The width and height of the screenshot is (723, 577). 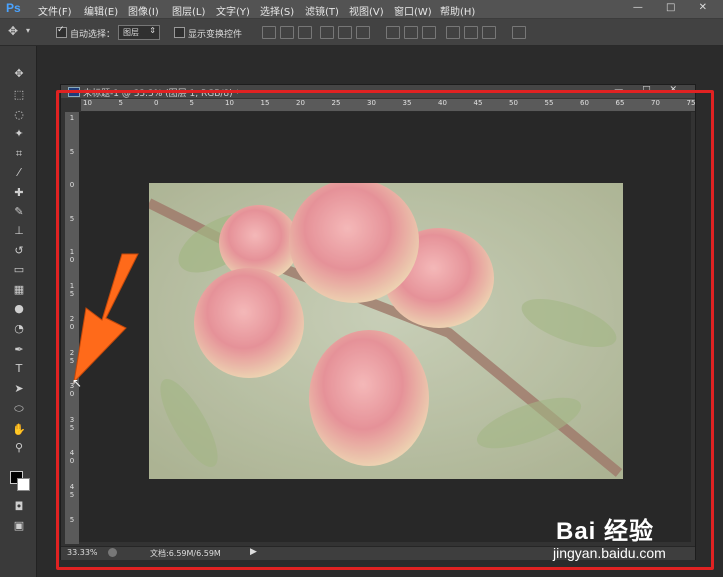 I want to click on healing-brush-icon: ✚, so click(x=19, y=193).